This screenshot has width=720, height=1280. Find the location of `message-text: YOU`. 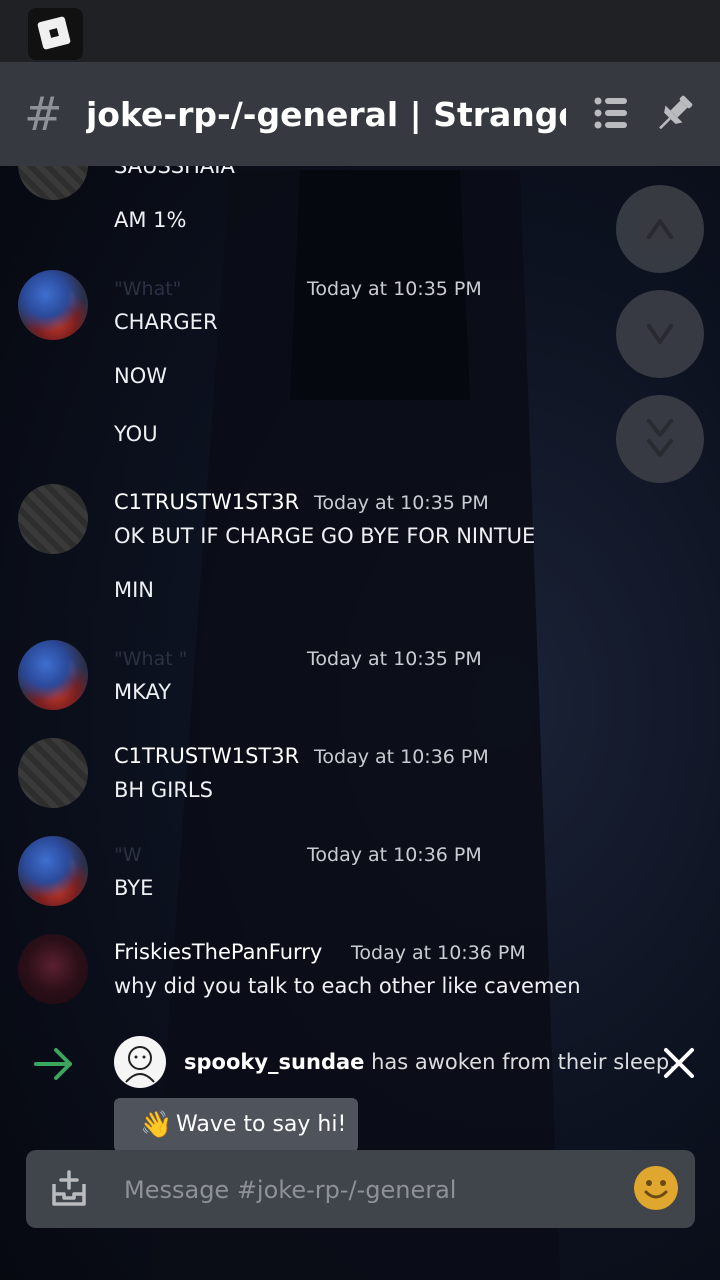

message-text: YOU is located at coordinates (136, 434).